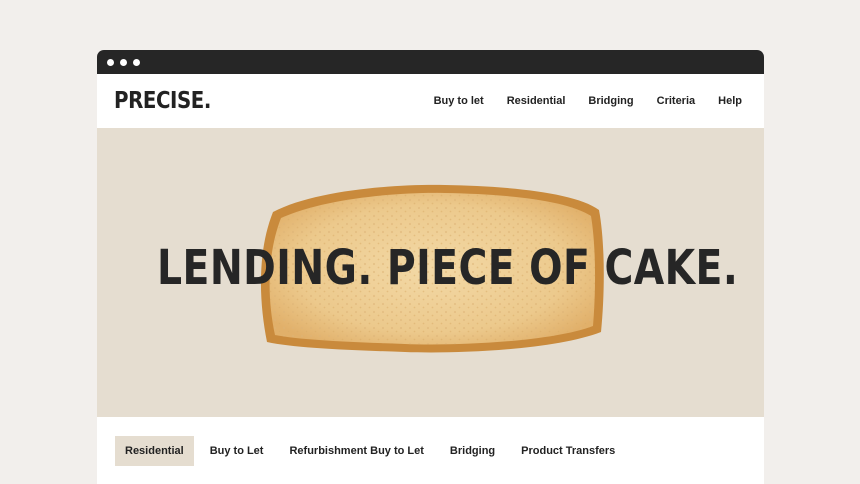  Describe the element at coordinates (162, 101) in the screenshot. I see `brand-logo: PRECISE.` at that location.